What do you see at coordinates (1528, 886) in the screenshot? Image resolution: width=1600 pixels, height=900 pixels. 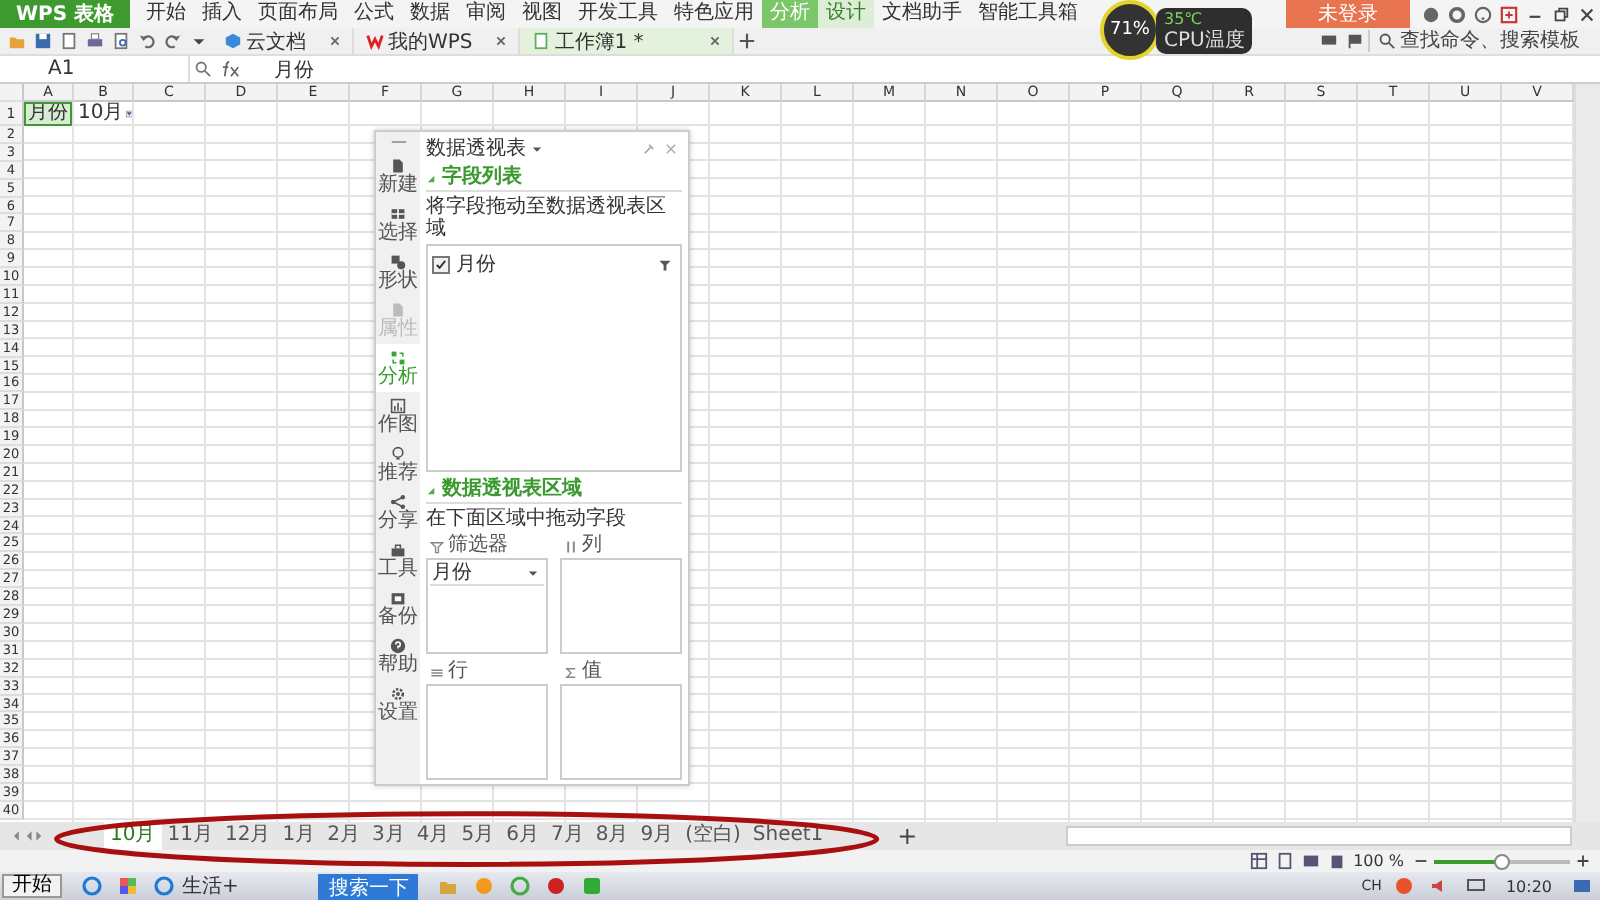 I see `clock: 10:20` at bounding box center [1528, 886].